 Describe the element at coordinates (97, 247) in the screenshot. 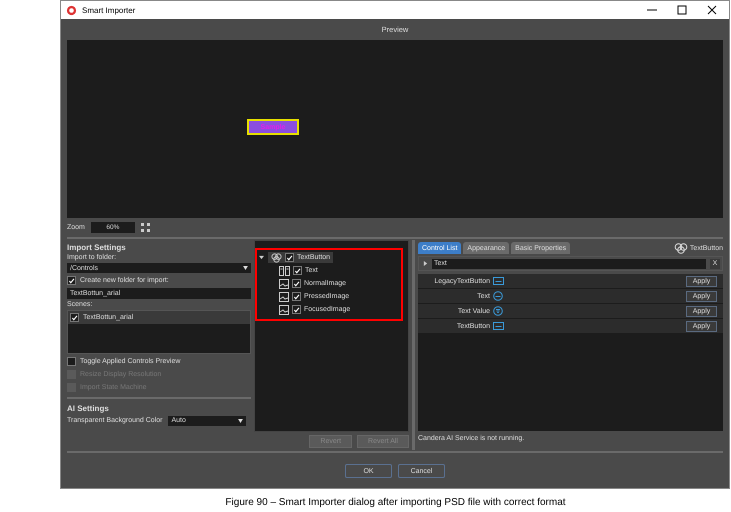

I see `section-heading: Import Settings` at that location.